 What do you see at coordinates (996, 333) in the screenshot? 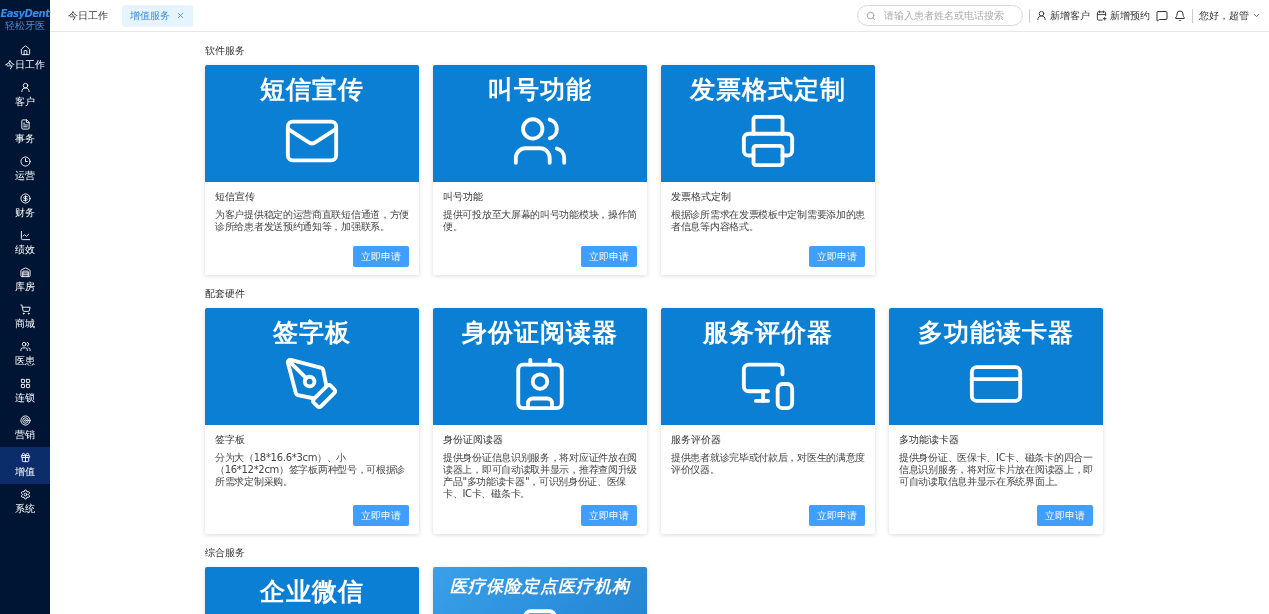
I see `banner-title: 多功能读卡器` at bounding box center [996, 333].